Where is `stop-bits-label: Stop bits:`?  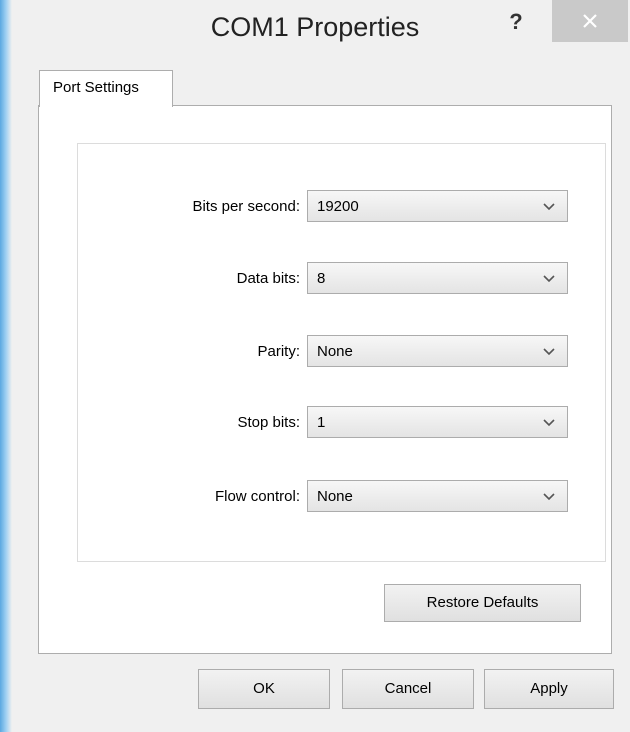 stop-bits-label: Stop bits: is located at coordinates (268, 422).